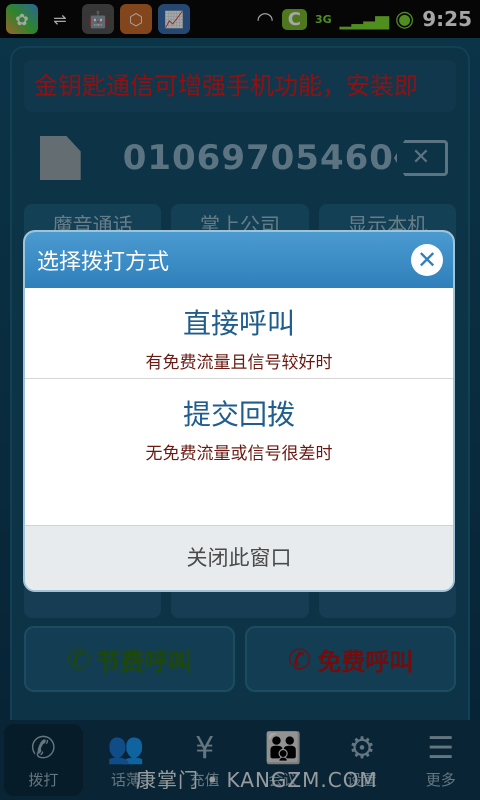  I want to click on close-window-button: 关闭此窗口, so click(239, 557).